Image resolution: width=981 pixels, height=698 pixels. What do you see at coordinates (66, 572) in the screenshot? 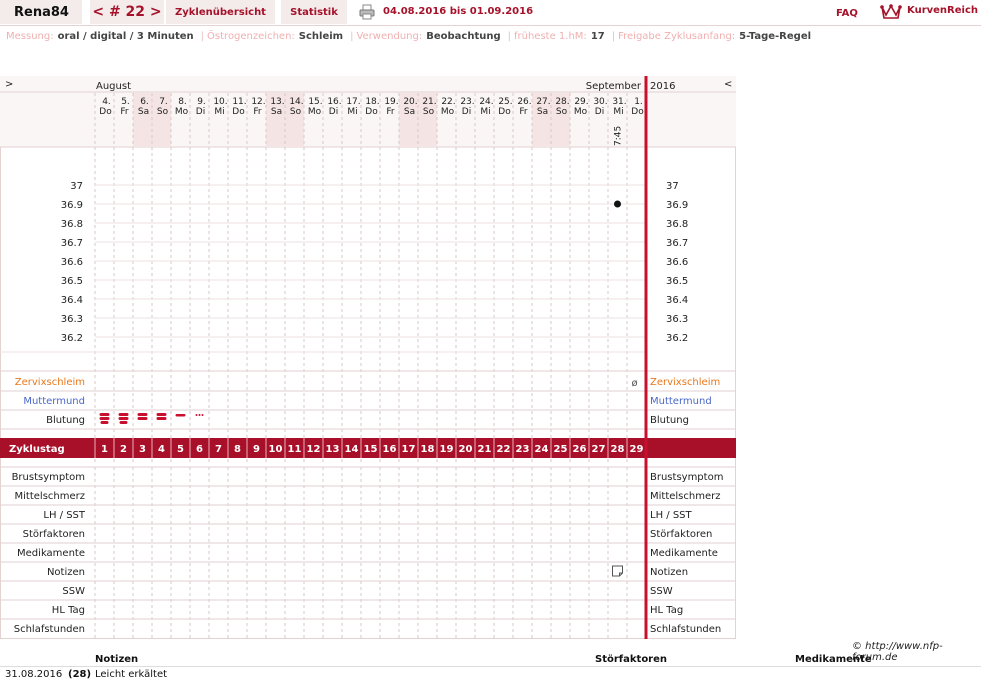
I see `row-label-left: Notizen` at bounding box center [66, 572].